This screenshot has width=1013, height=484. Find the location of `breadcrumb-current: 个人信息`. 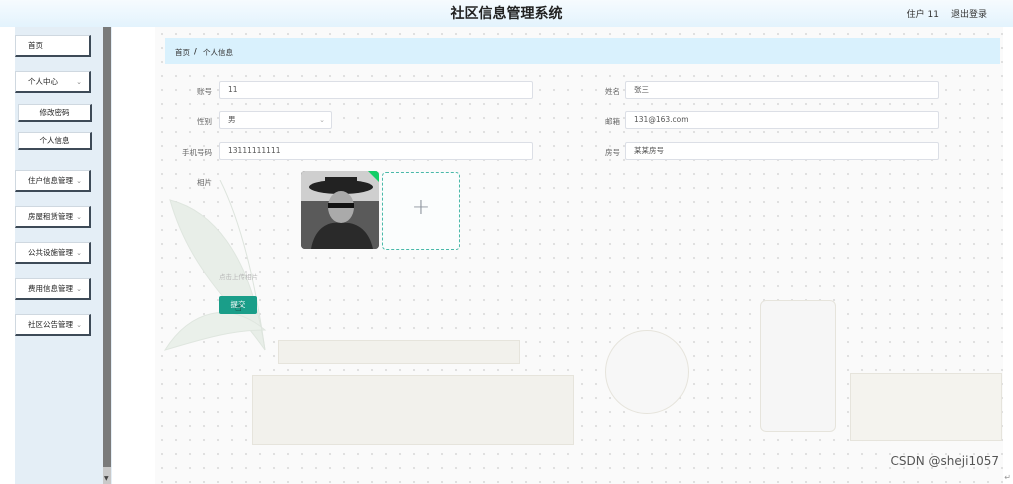

breadcrumb-current: 个人信息 is located at coordinates (218, 52).